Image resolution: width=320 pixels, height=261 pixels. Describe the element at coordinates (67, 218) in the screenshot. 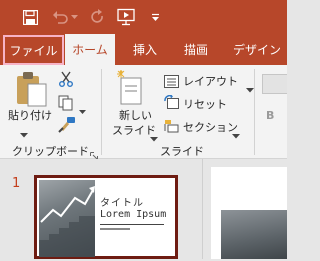

I see `thumbnail-photo` at that location.